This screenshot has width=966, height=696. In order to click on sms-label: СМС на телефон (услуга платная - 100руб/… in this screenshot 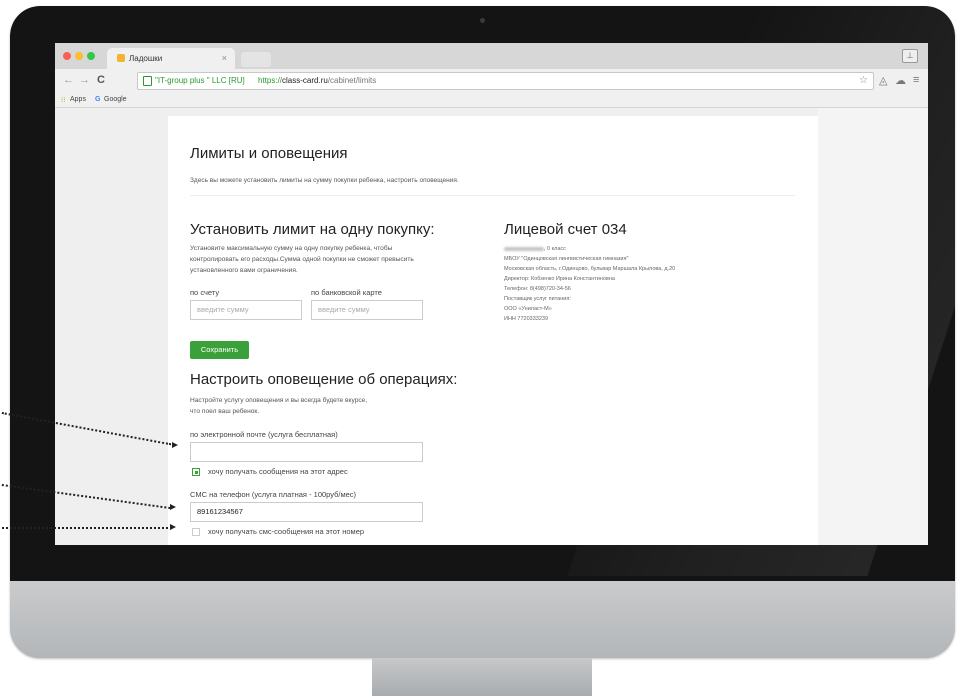, I will do `click(273, 494)`.